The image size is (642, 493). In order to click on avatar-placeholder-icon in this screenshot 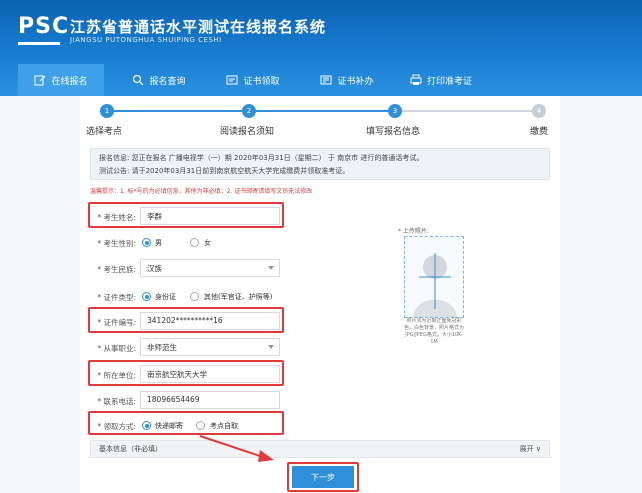, I will do `click(435, 285)`.